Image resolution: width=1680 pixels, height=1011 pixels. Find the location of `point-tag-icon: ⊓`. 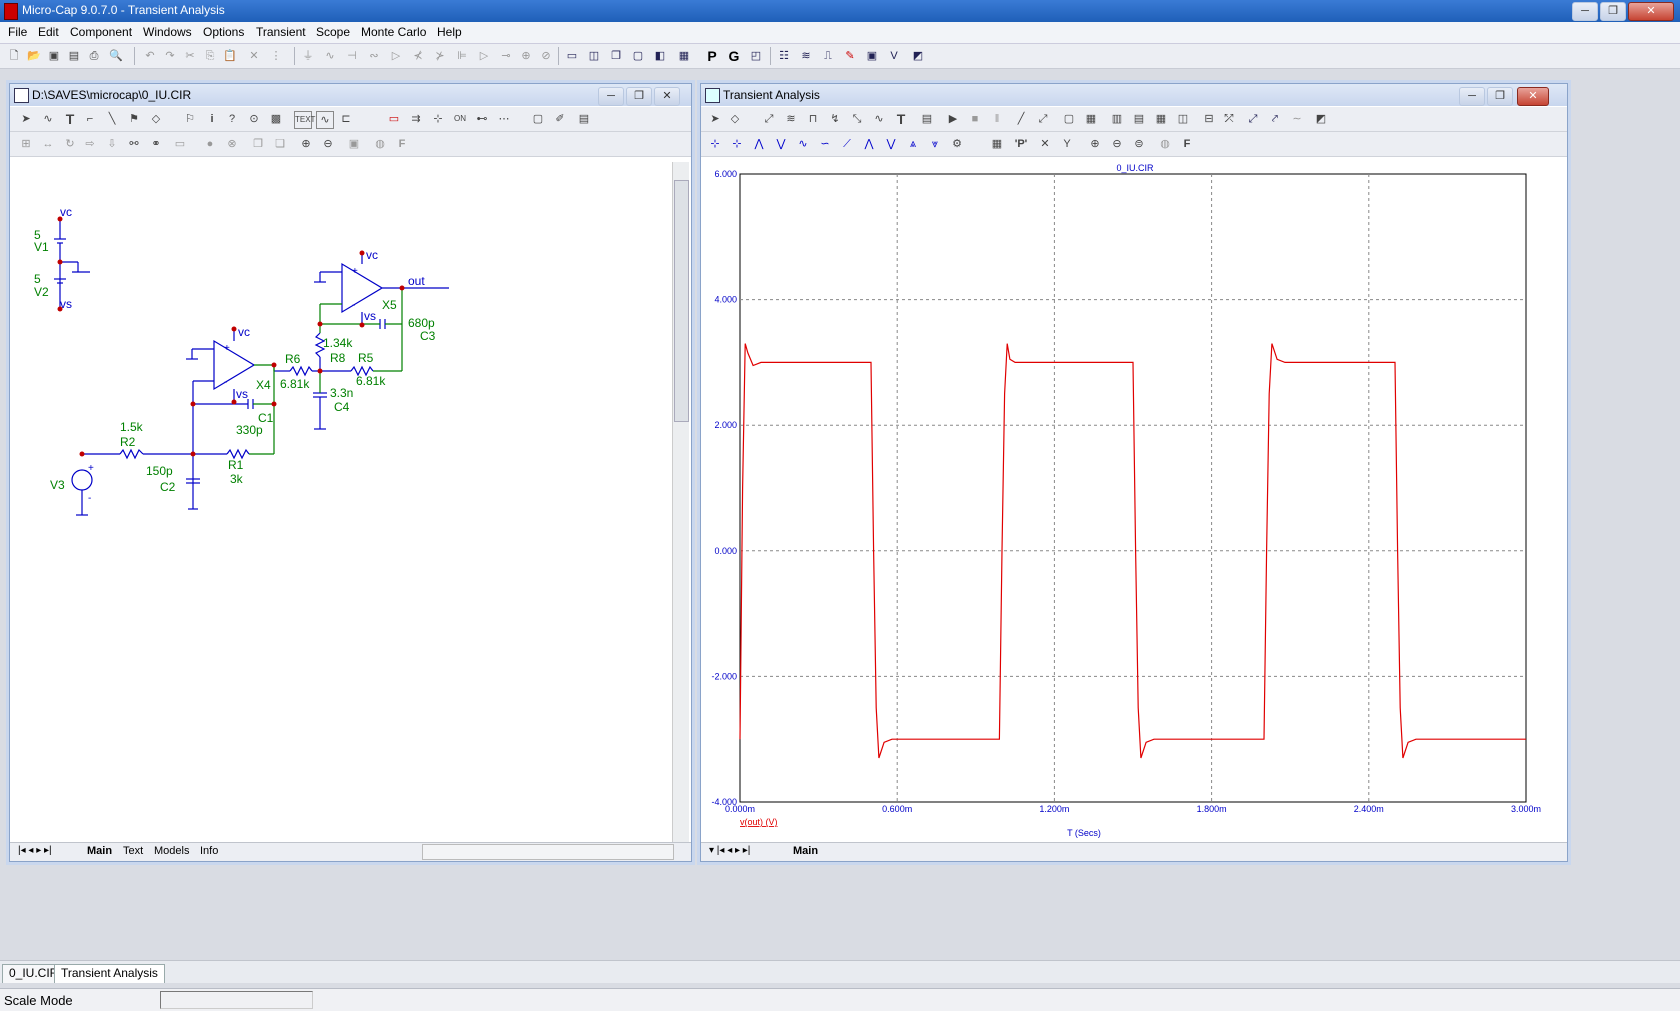

point-tag-icon: ⊓ is located at coordinates (813, 119).